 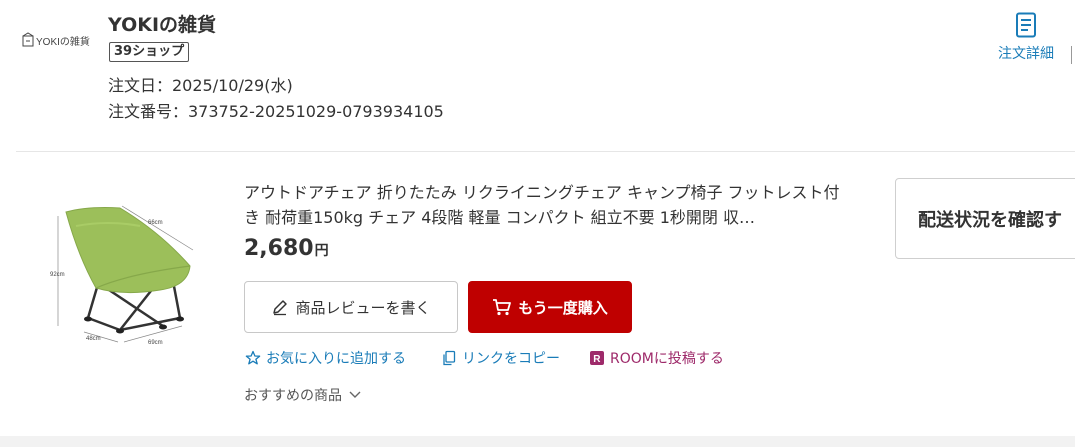 What do you see at coordinates (449, 358) in the screenshot?
I see `copy-icon` at bounding box center [449, 358].